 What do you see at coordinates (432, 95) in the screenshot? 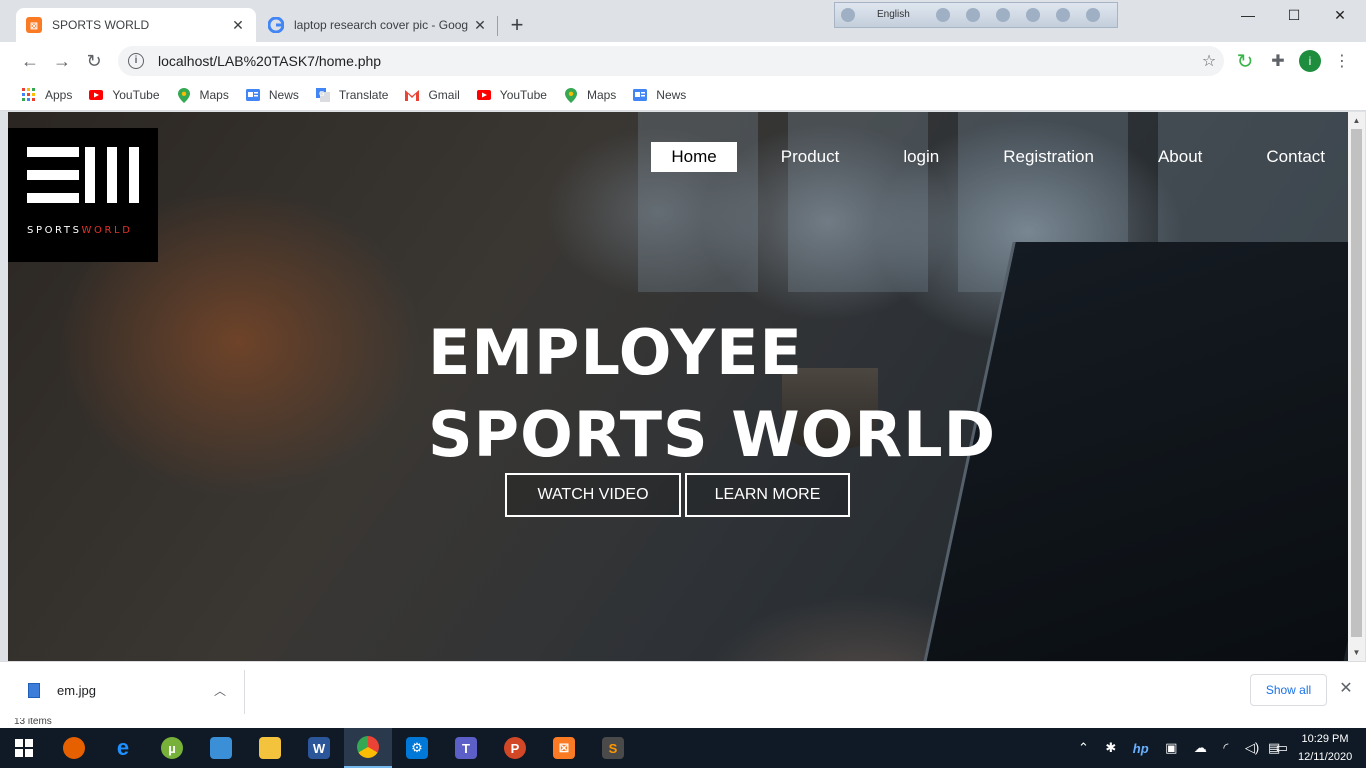
I see `bookmark-gmail: Gmail` at bounding box center [432, 95].